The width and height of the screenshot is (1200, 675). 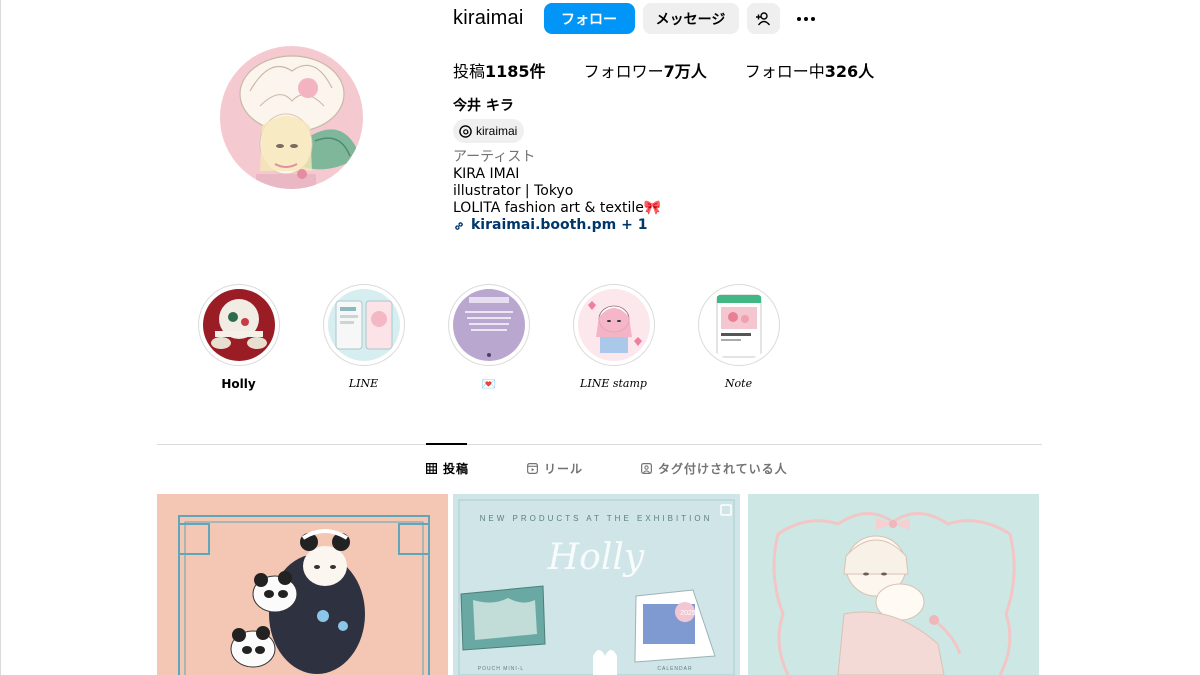 I want to click on following-prefix: フォロー中, so click(x=784, y=71).